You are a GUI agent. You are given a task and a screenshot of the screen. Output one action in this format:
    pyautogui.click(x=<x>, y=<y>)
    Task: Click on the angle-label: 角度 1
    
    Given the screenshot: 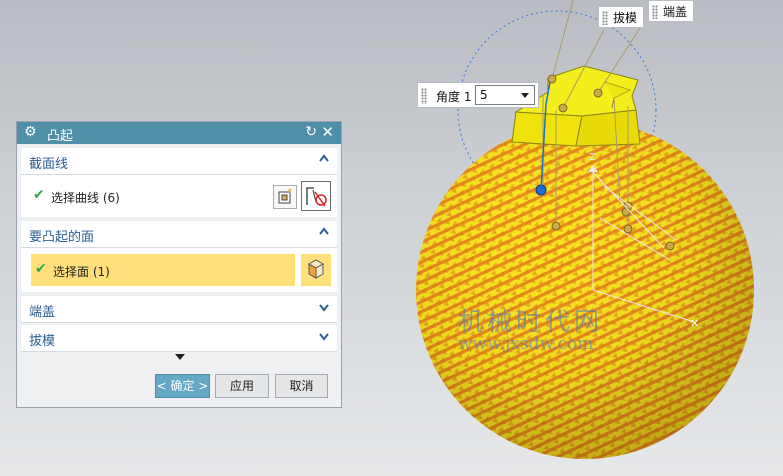 What is the action you would take?
    pyautogui.click(x=454, y=97)
    